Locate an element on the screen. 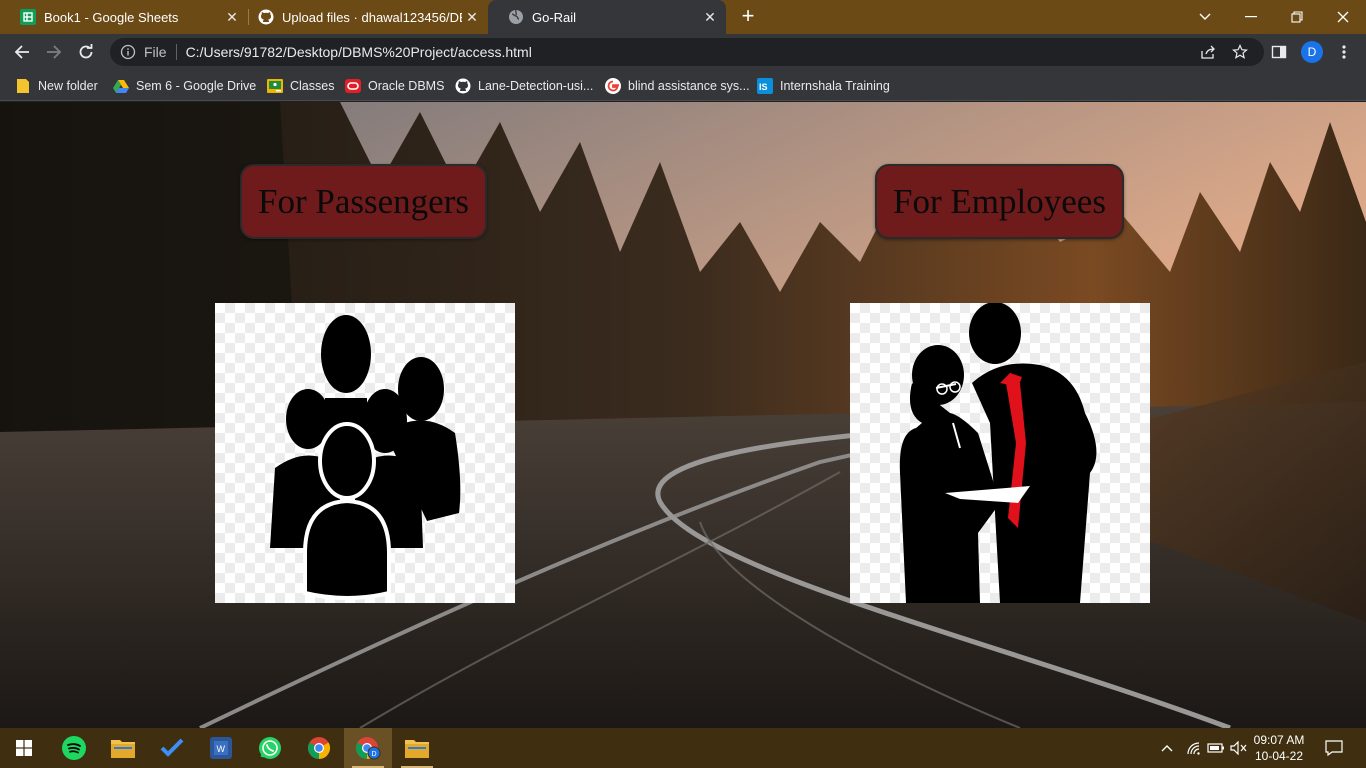 The height and width of the screenshot is (768, 1366). passengers-image is located at coordinates (365, 453).